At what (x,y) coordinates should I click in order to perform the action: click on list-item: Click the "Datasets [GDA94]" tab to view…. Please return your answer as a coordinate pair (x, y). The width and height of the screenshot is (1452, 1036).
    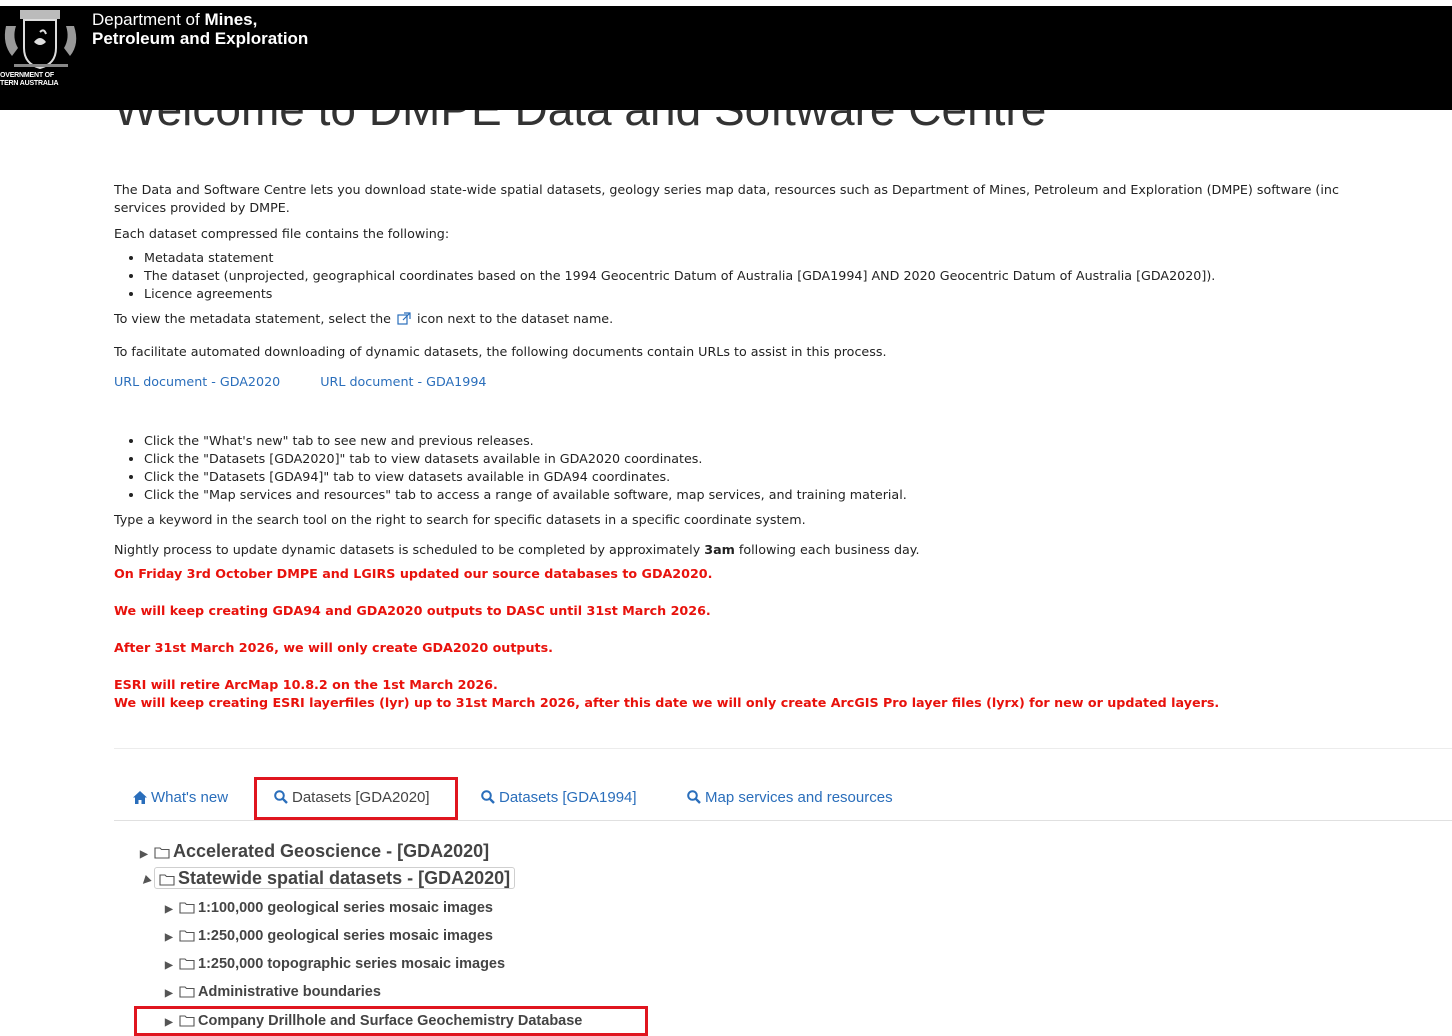
    Looking at the image, I should click on (798, 477).